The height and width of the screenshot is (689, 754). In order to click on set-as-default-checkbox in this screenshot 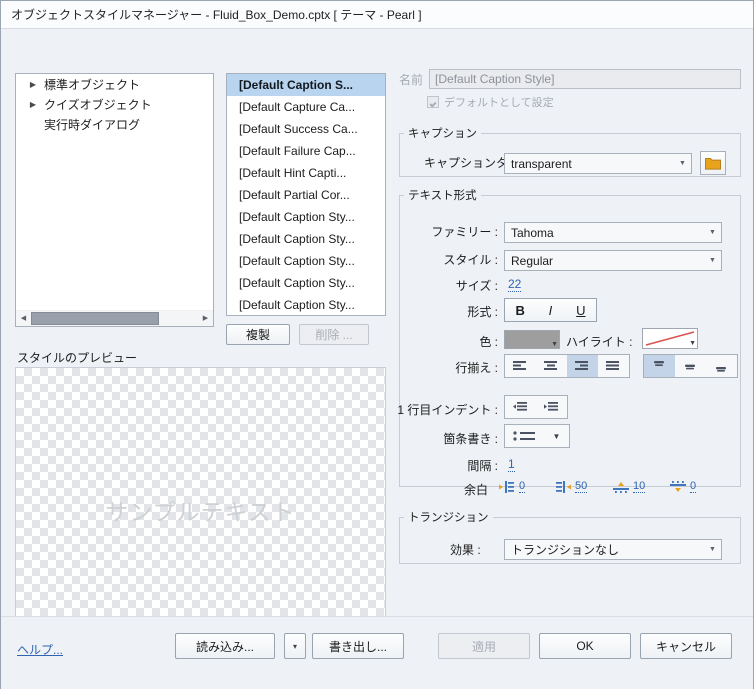, I will do `click(433, 102)`.